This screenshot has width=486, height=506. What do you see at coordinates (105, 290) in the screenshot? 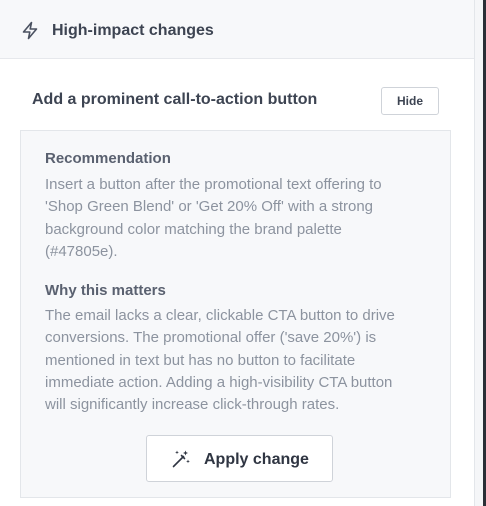
I see `why-heading: Why this matters` at bounding box center [105, 290].